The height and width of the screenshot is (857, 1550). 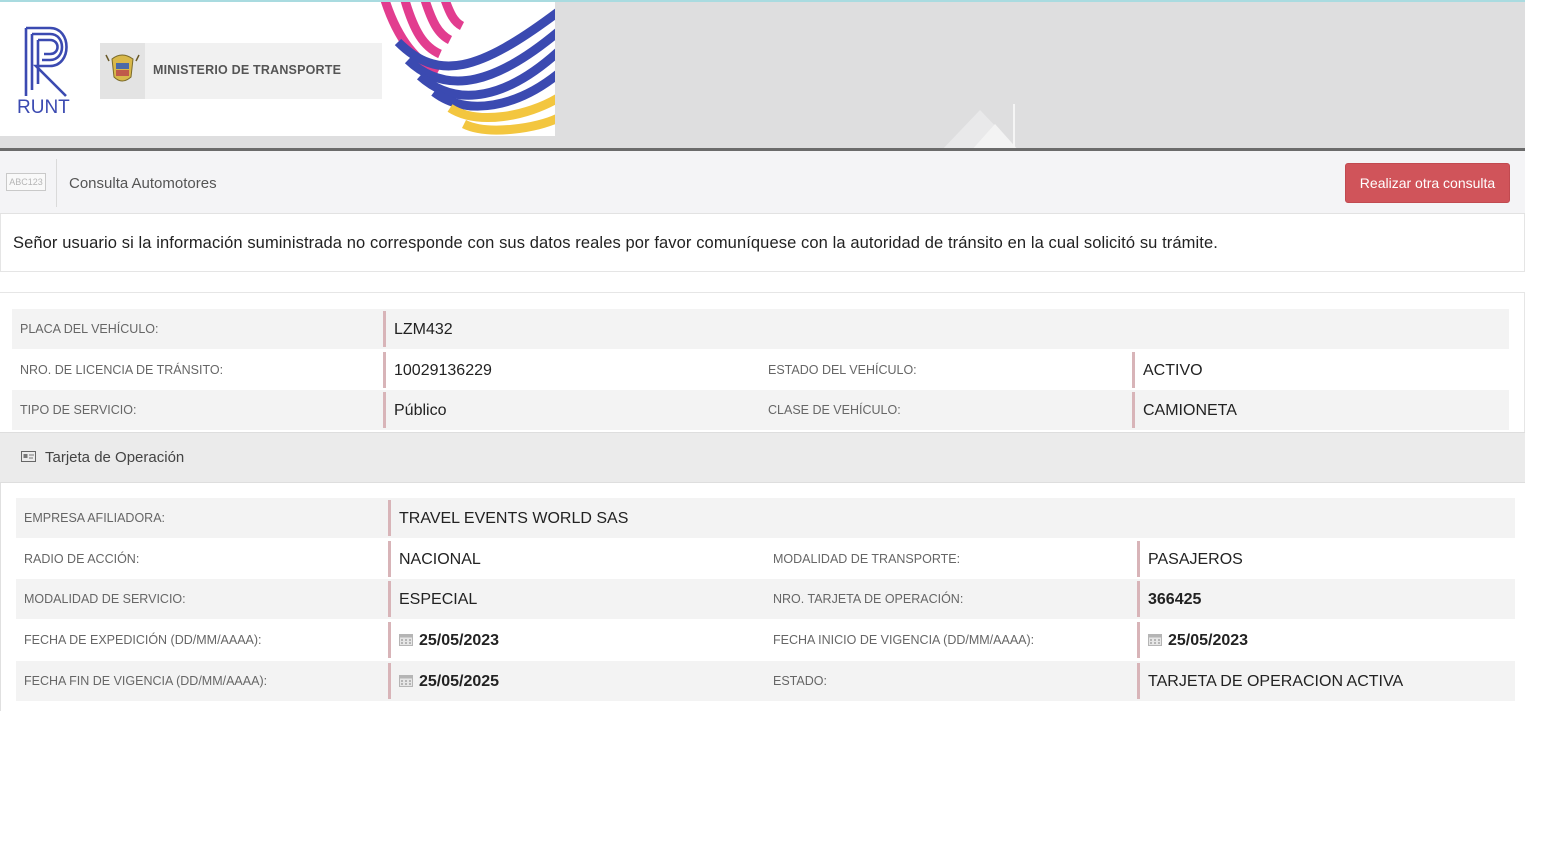 I want to click on new-query-button: Realizar otra consulta, so click(x=1427, y=183).